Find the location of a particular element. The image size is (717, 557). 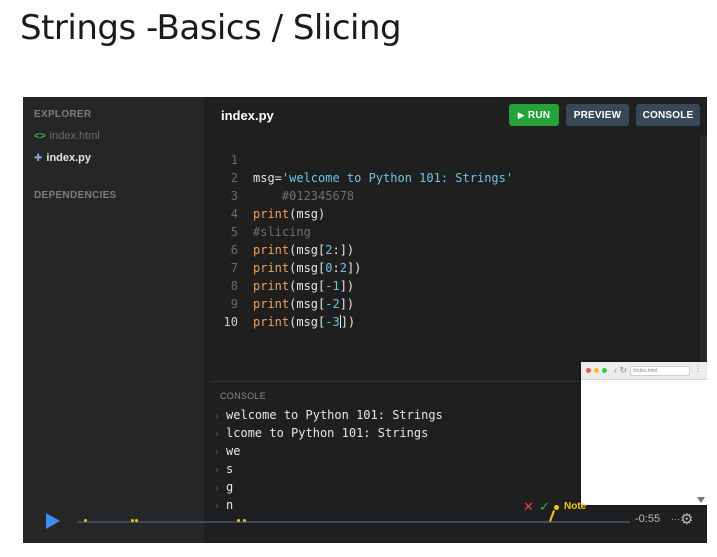

code-line: 3 #012345678 is located at coordinates (455, 196).